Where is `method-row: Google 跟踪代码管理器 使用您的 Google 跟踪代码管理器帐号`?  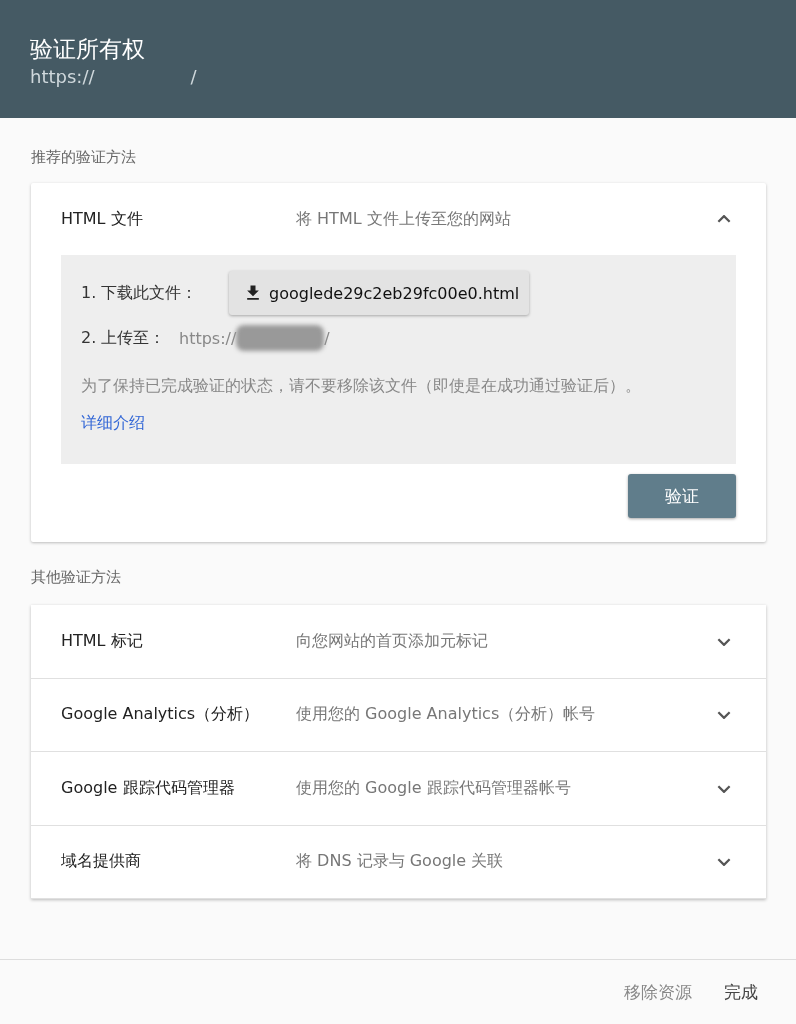
method-row: Google 跟踪代码管理器 使用您的 Google 跟踪代码管理器帐号 is located at coordinates (398, 789).